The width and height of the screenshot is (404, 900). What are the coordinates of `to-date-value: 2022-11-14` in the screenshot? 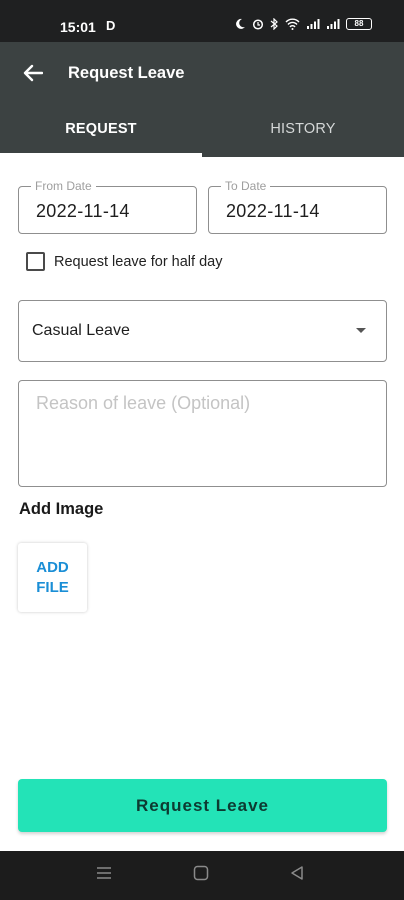 It's located at (273, 211).